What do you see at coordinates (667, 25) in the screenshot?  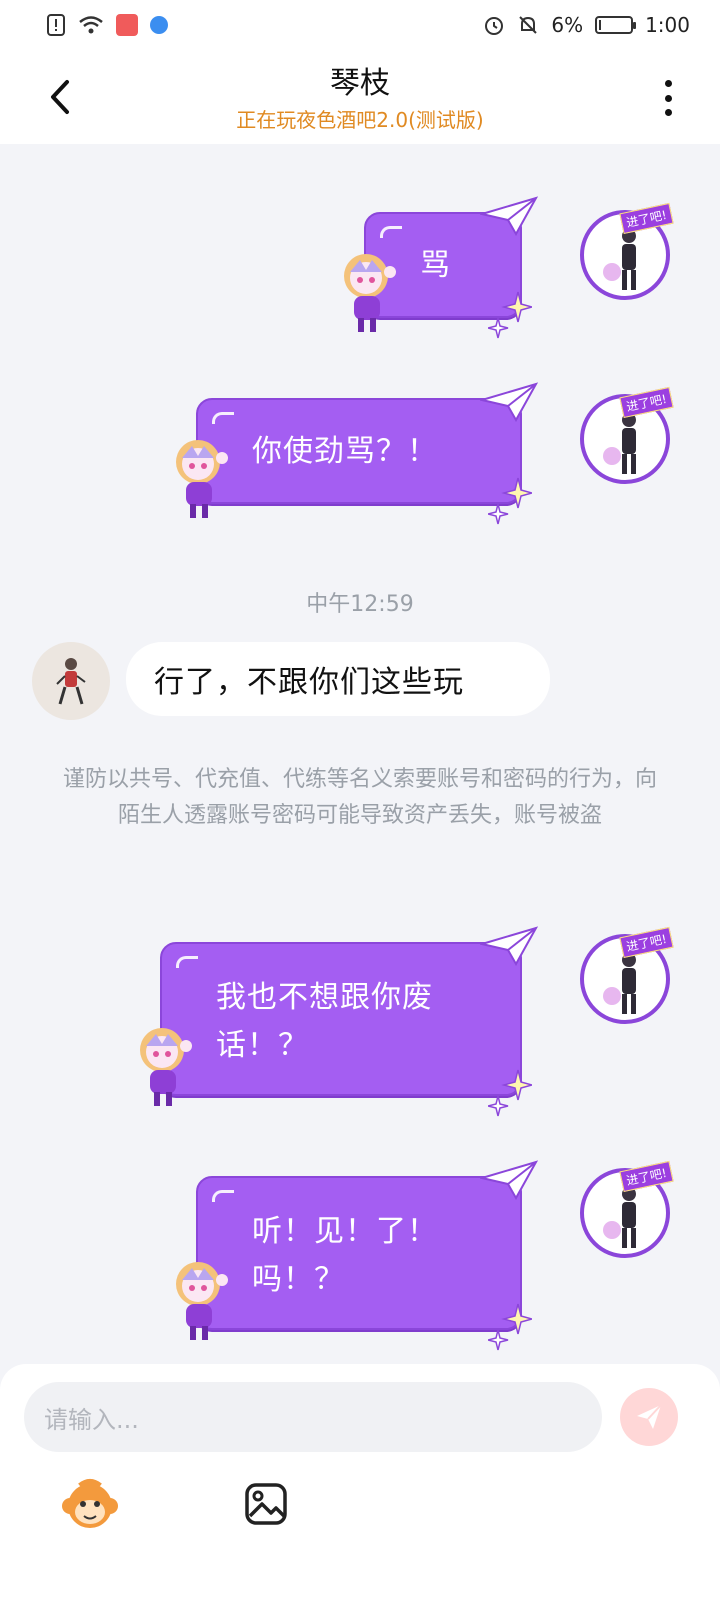 I see `status-time: 1:00` at bounding box center [667, 25].